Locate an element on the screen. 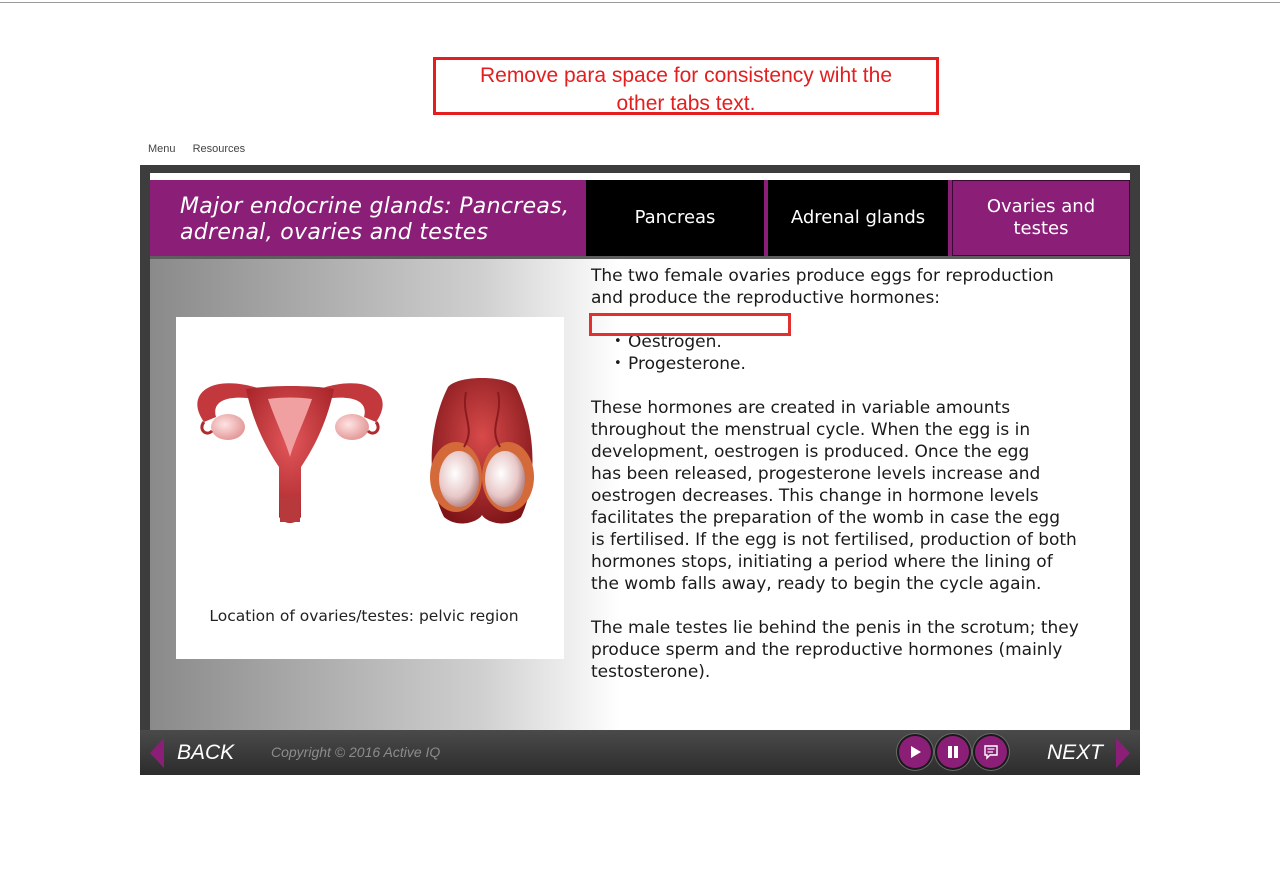 Image resolution: width=1280 pixels, height=875 pixels. reproductive-organs-illustration is located at coordinates (365, 451).